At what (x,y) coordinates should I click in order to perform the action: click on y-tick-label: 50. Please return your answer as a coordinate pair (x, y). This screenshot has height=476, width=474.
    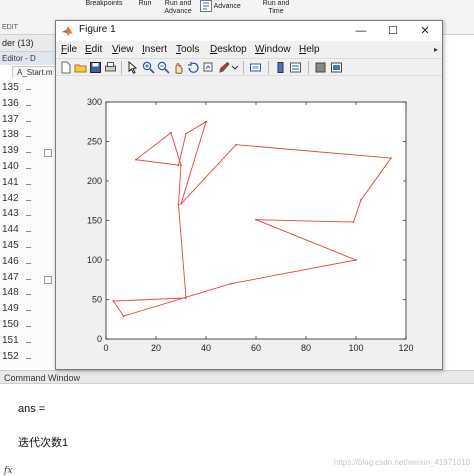
    Looking at the image, I should click on (97, 300).